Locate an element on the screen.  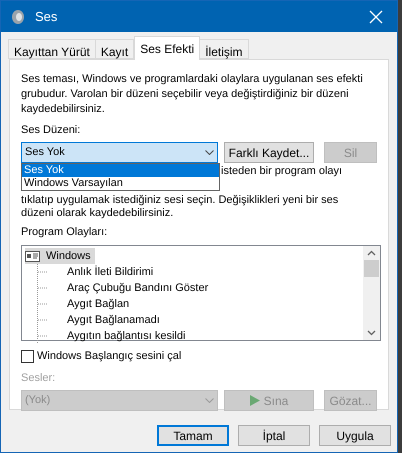
scrollbar is located at coordinates (371, 293).